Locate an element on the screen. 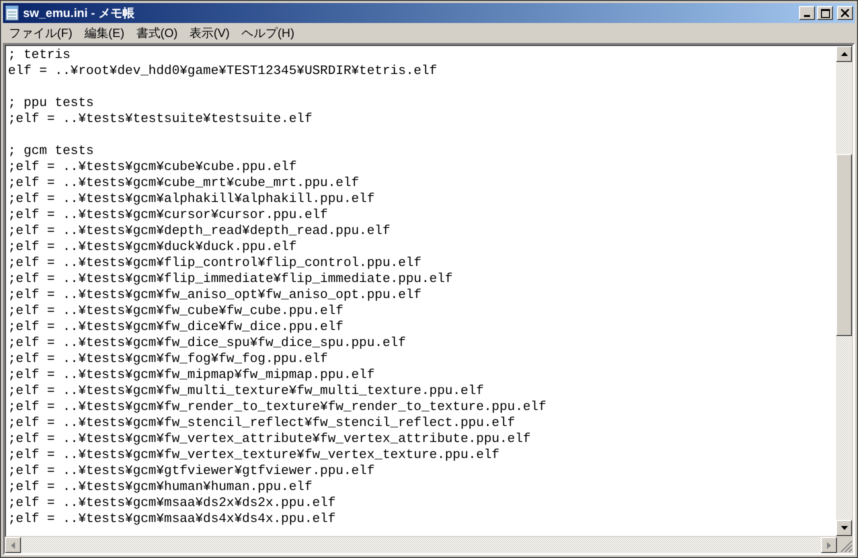  text-line: ;elf = ..¥tests¥gcm¥fw_multi_texture¥fw_multi_texture.ppu.elf is located at coordinates (246, 391).